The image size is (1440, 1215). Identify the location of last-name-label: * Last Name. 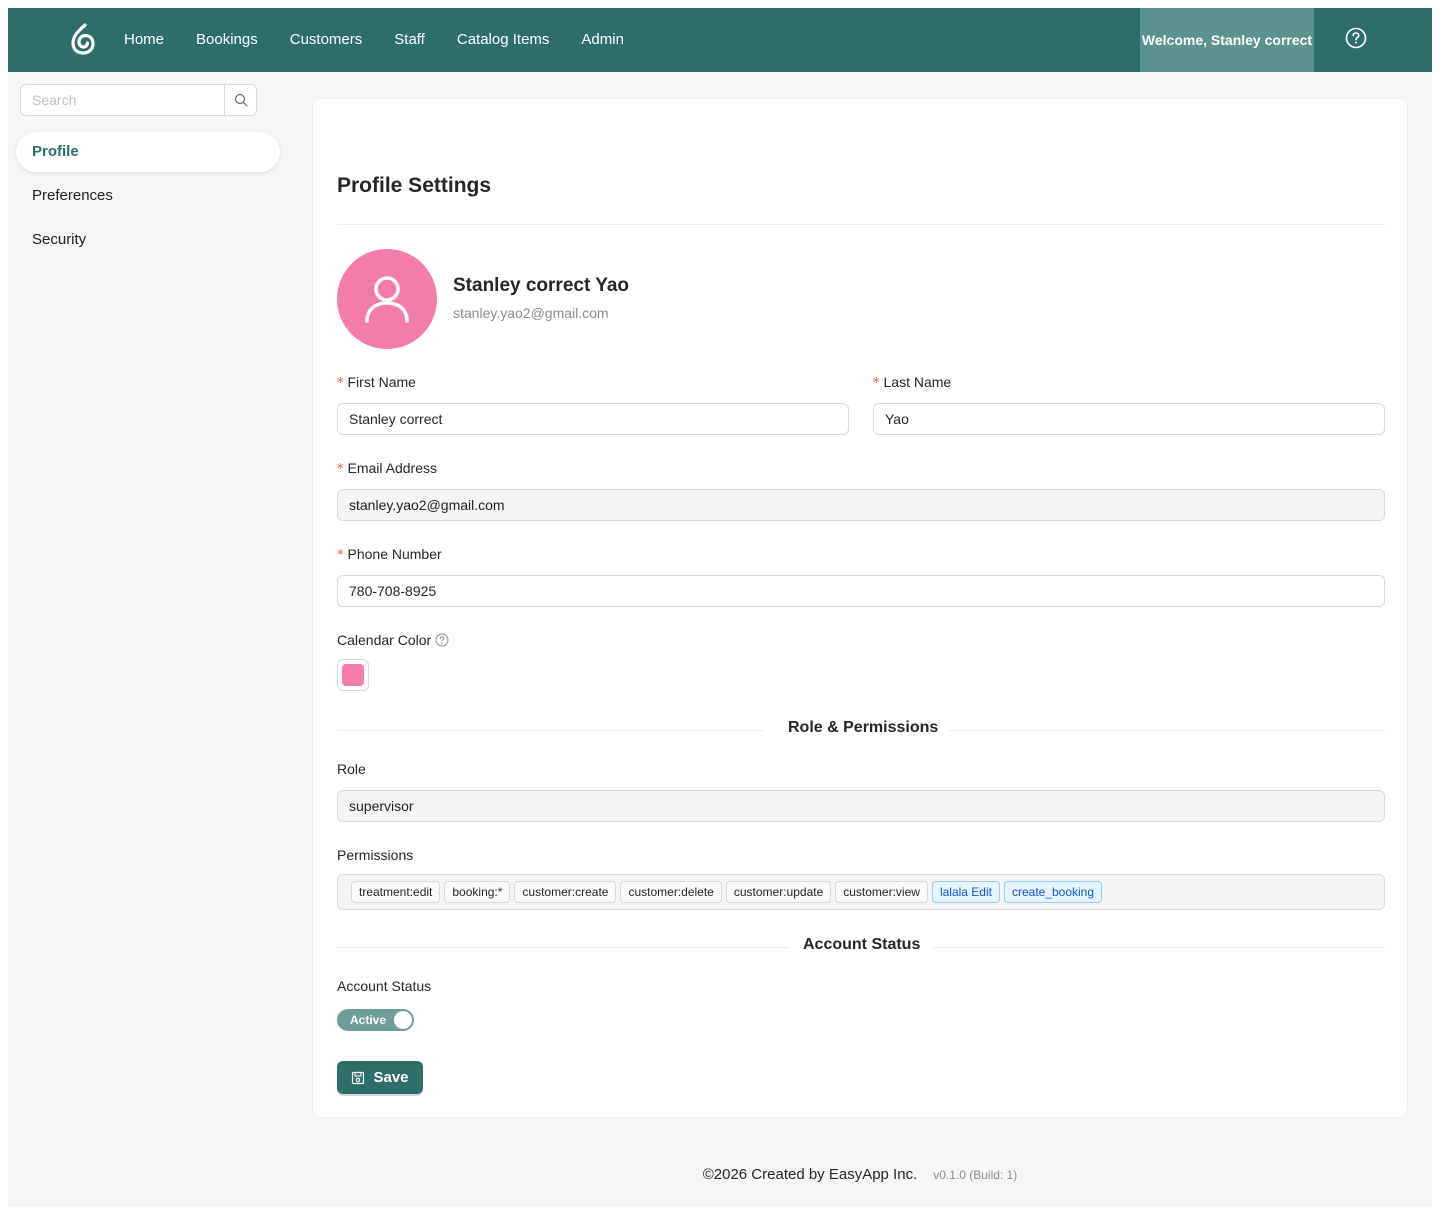
(912, 382).